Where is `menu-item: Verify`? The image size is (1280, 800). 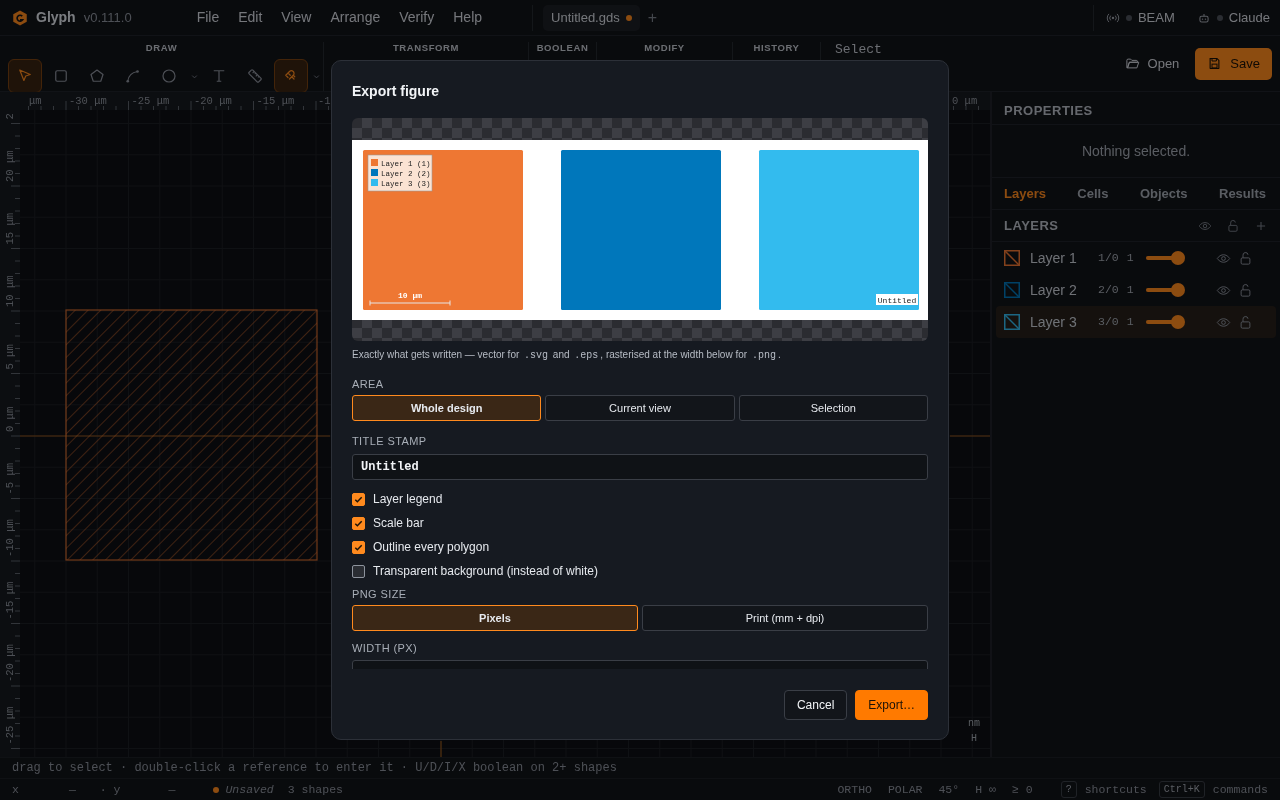 menu-item: Verify is located at coordinates (417, 17).